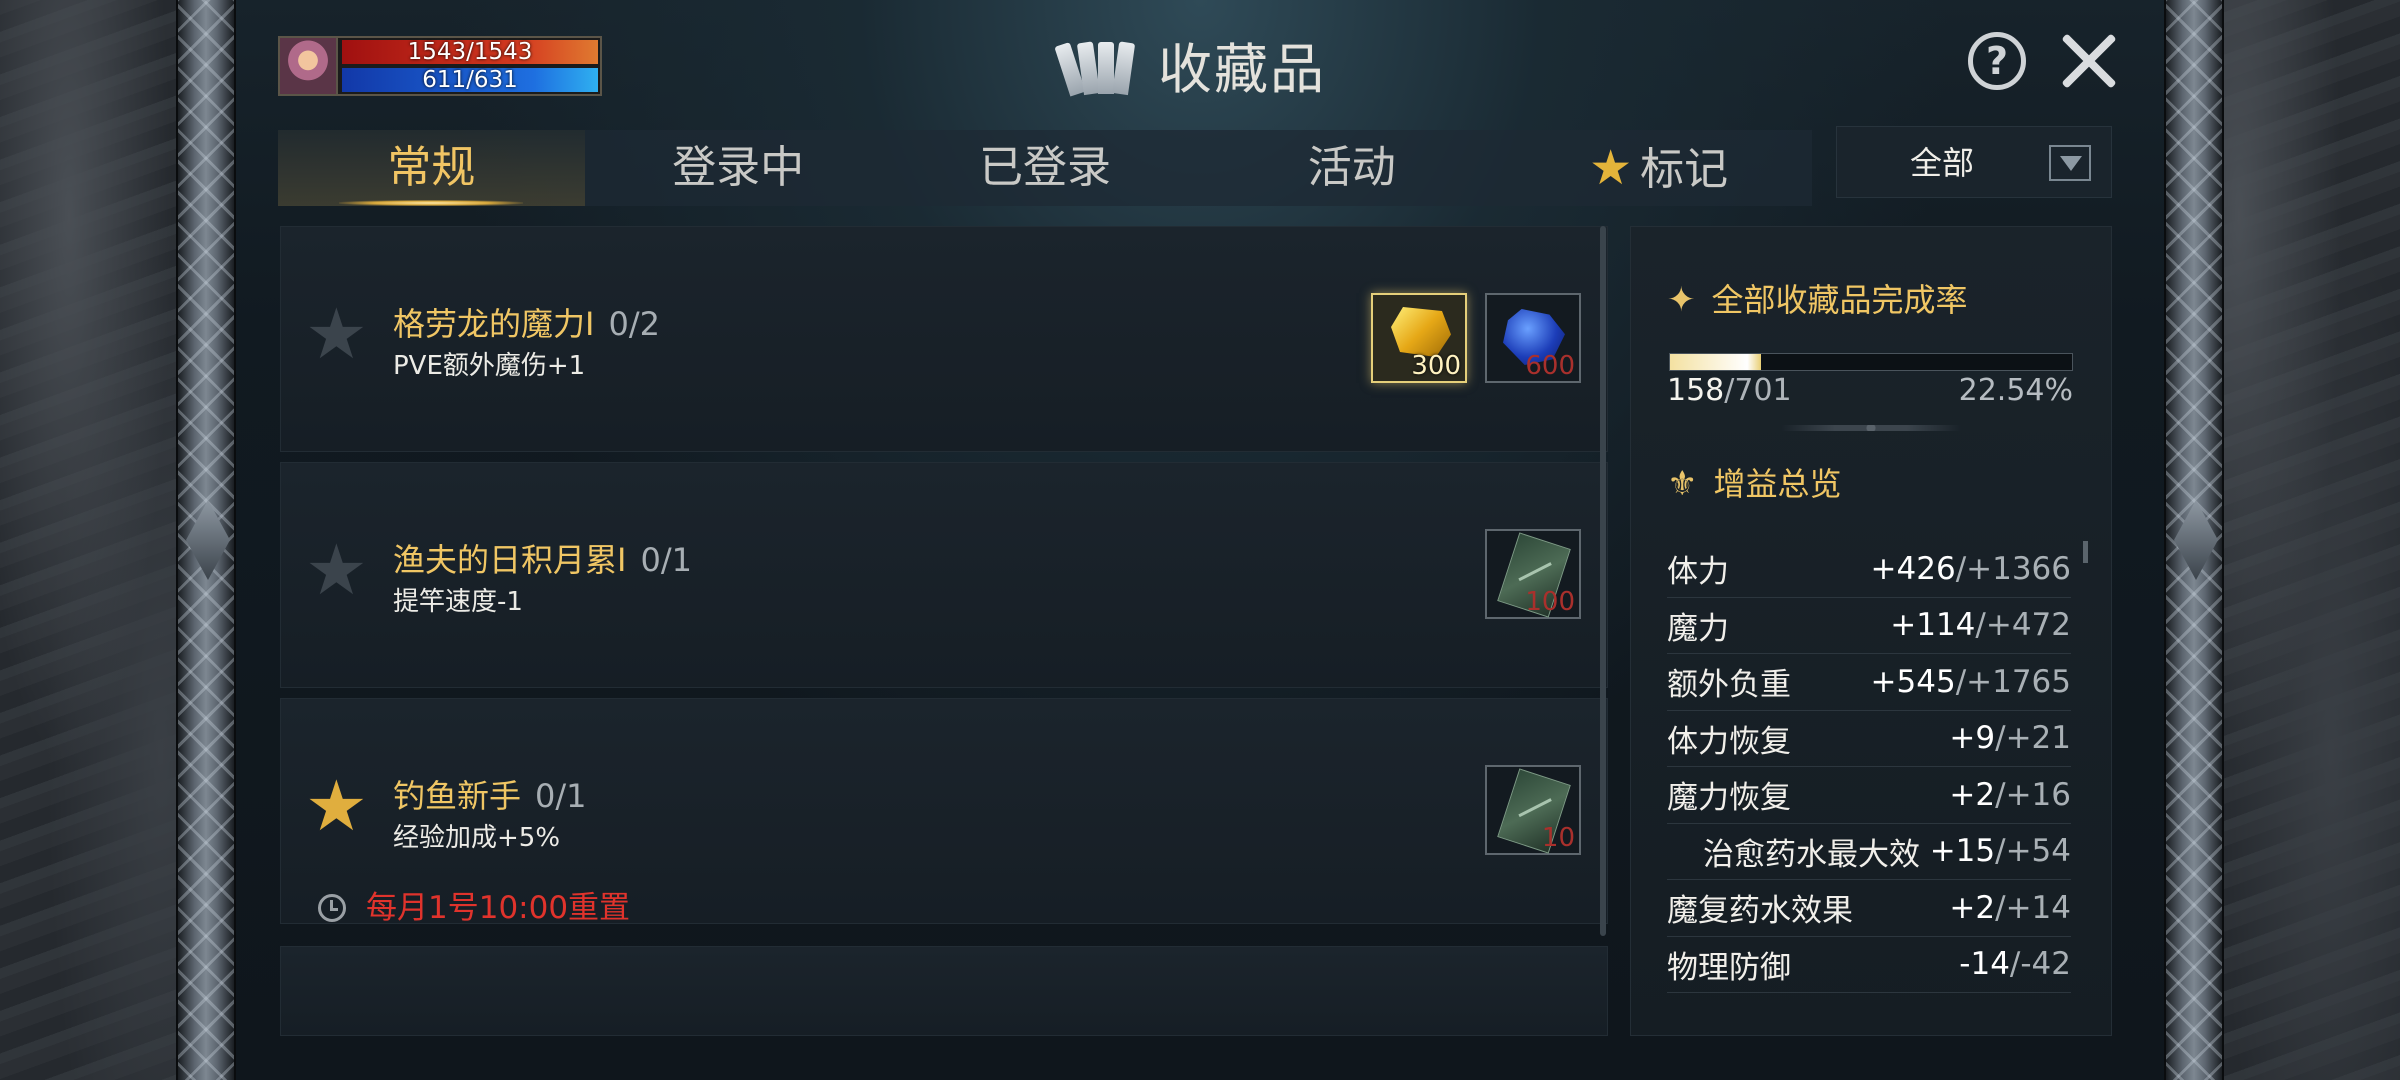  What do you see at coordinates (1242, 69) in the screenshot?
I see `page-title: 收藏品` at bounding box center [1242, 69].